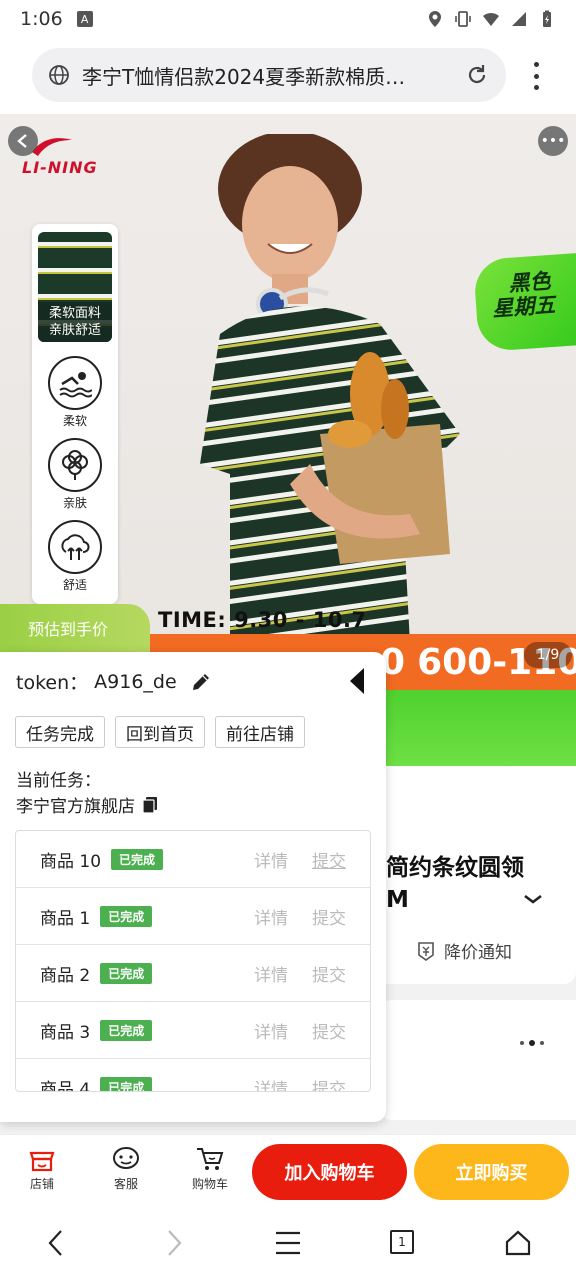 The width and height of the screenshot is (576, 1280). Describe the element at coordinates (52, 683) in the screenshot. I see `token-label: token：` at that location.